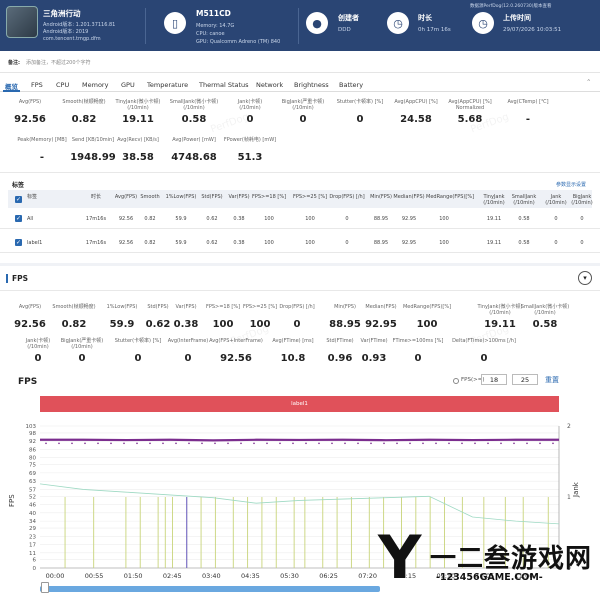 This screenshot has height=599, width=600. Describe the element at coordinates (32, 506) in the screenshot. I see `y-tick-label: 46` at that location.